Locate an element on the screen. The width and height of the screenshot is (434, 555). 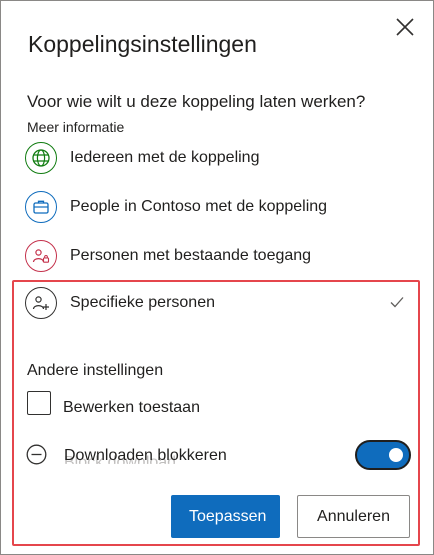
apply-button: Toepassen is located at coordinates (225, 516).